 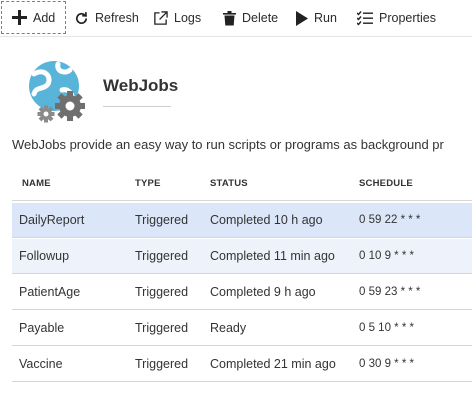 What do you see at coordinates (365, 18) in the screenshot?
I see `list-icon` at bounding box center [365, 18].